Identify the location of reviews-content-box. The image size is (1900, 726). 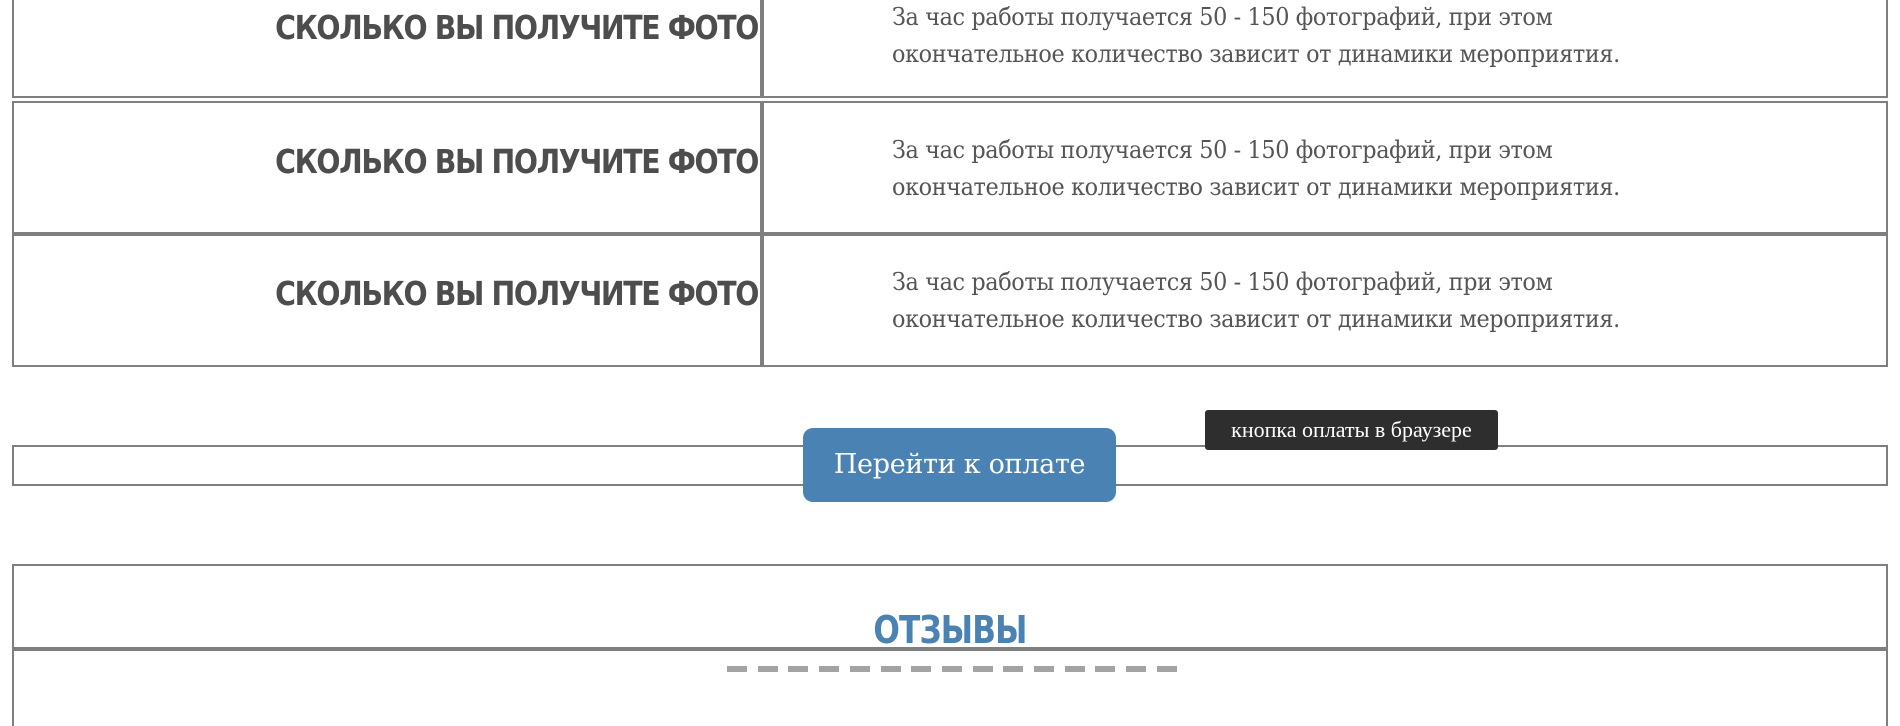
(950, 687).